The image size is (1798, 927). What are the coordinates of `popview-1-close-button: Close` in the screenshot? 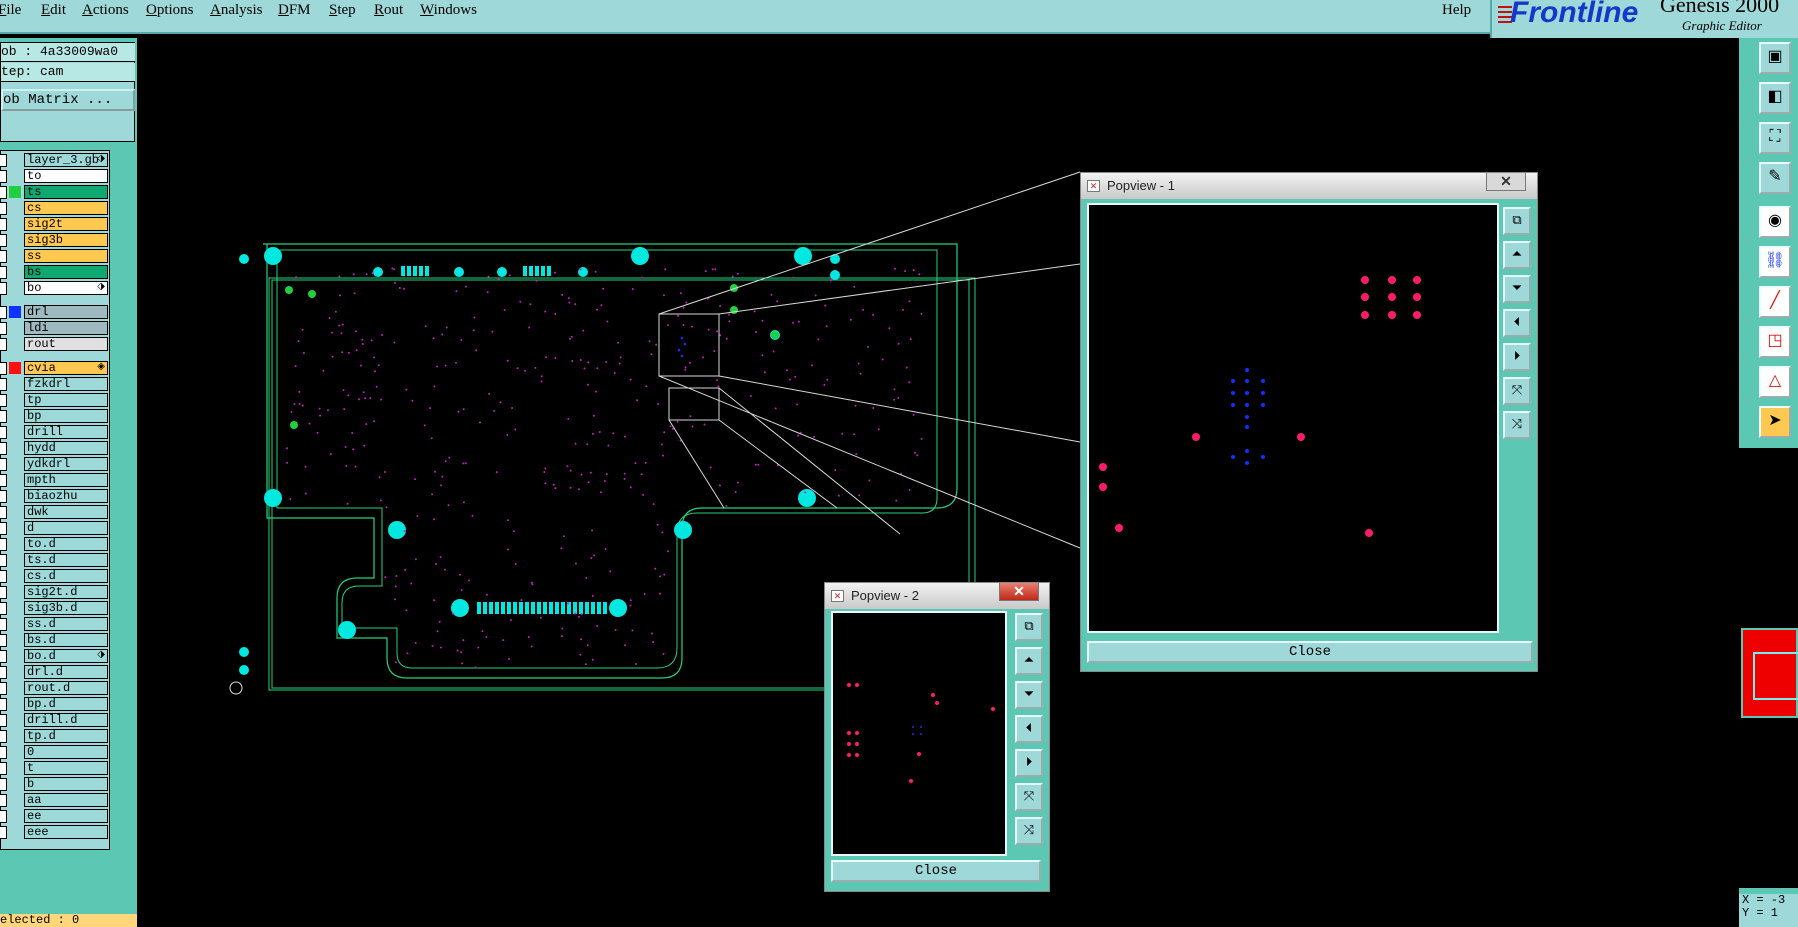 It's located at (1310, 652).